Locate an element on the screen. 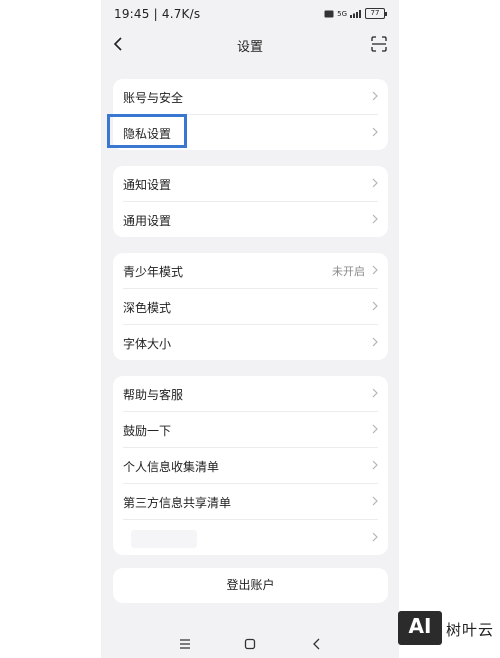 The width and height of the screenshot is (500, 658). settings-row-font-size: 字体大小 is located at coordinates (250, 342).